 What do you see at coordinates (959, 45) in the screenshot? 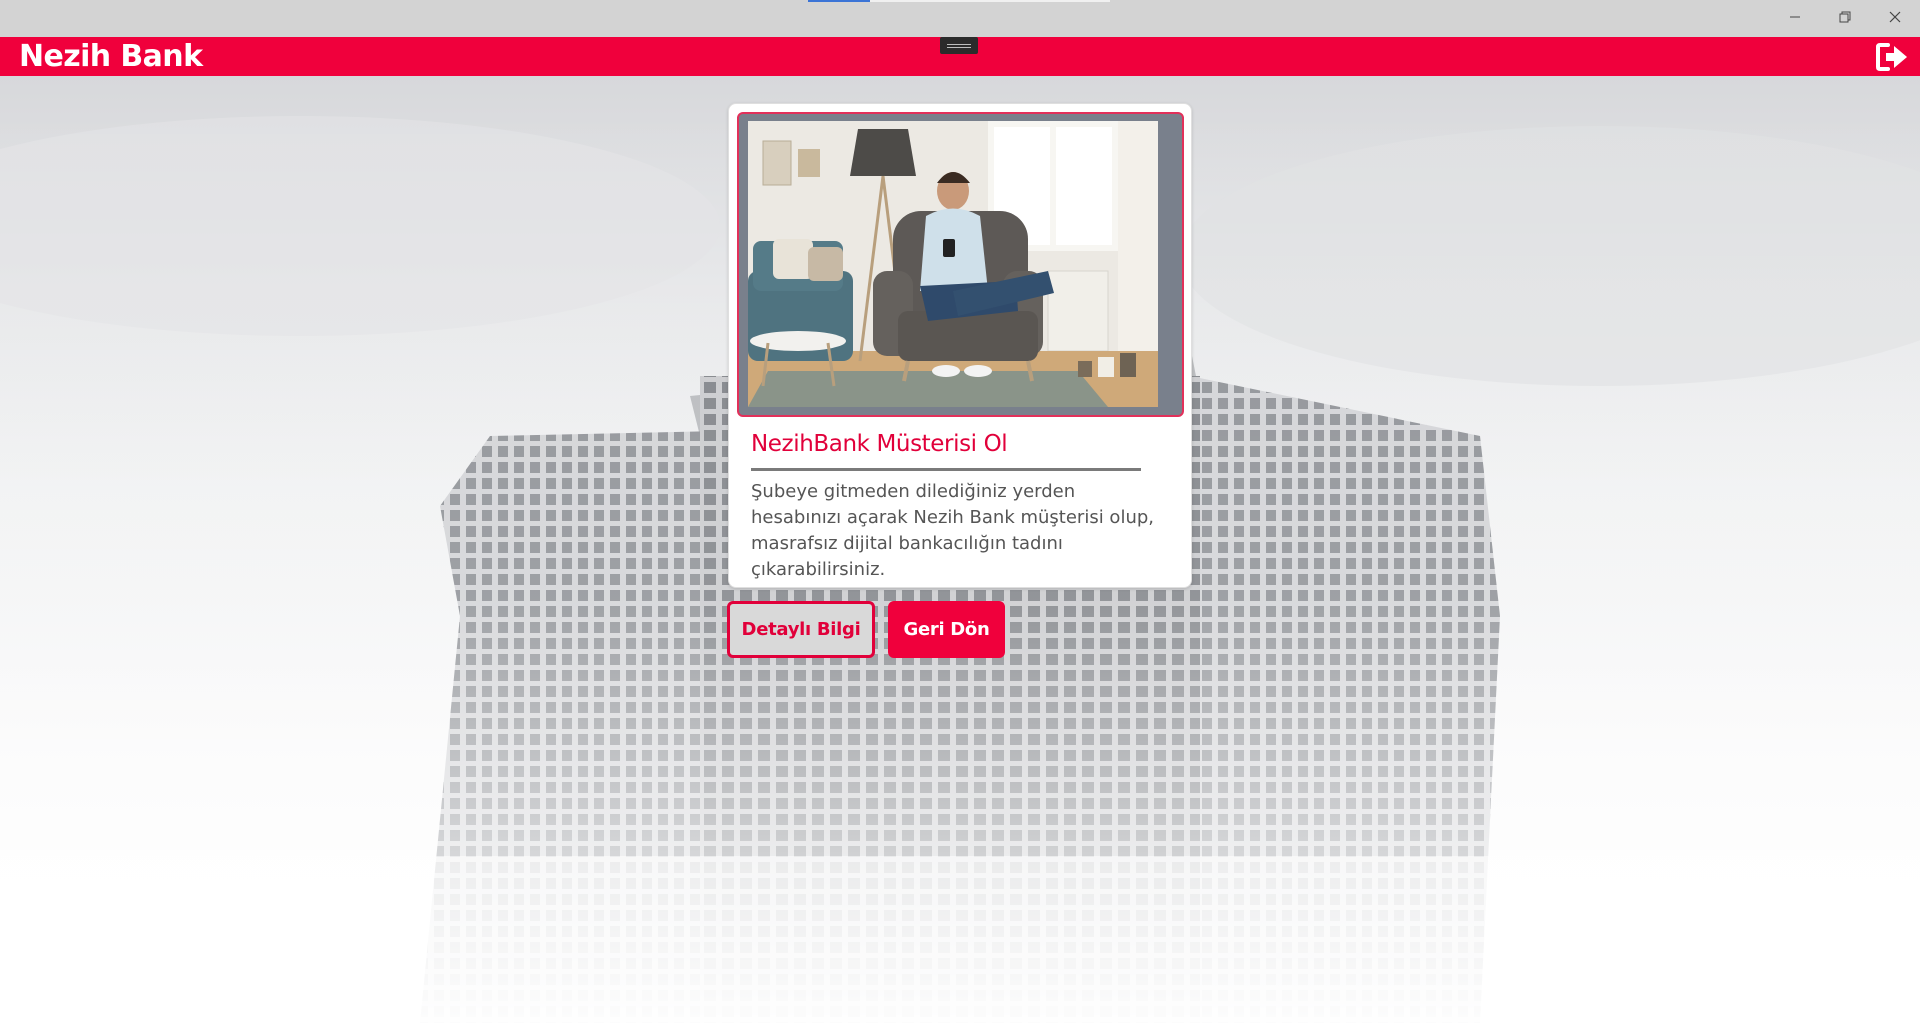
I see `drag-handle-icon` at bounding box center [959, 45].